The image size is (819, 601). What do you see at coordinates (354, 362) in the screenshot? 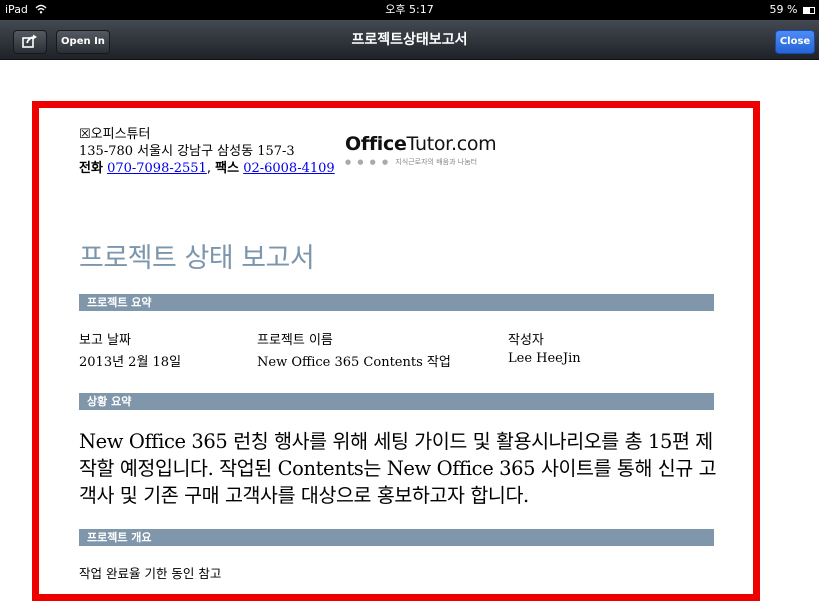
I see `project-name-value: New Office 365 Contents 작업` at bounding box center [354, 362].